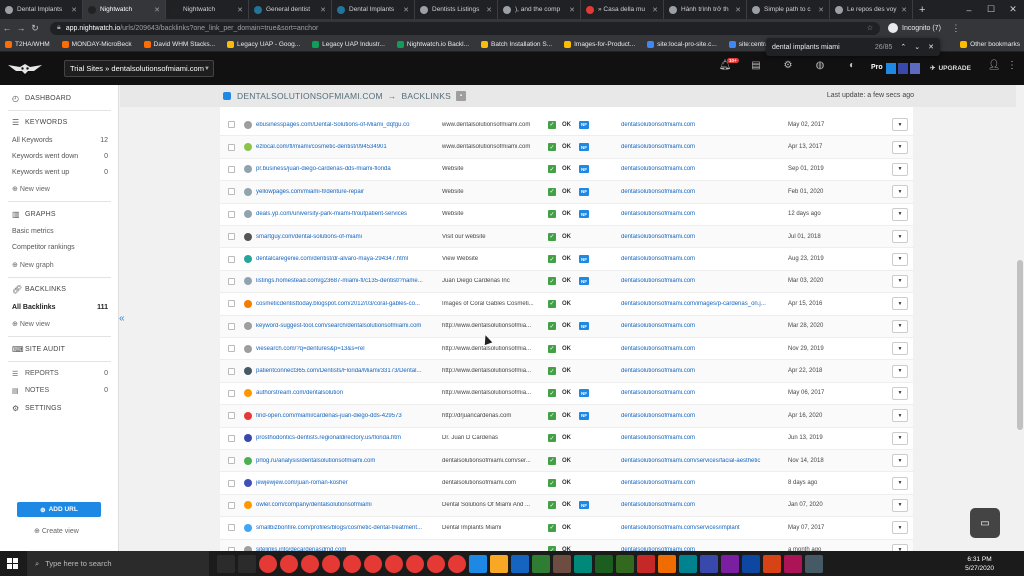 The height and width of the screenshot is (576, 1024). What do you see at coordinates (118, 563) in the screenshot?
I see `taskbar-search: ⌕ Type here to search` at bounding box center [118, 563].